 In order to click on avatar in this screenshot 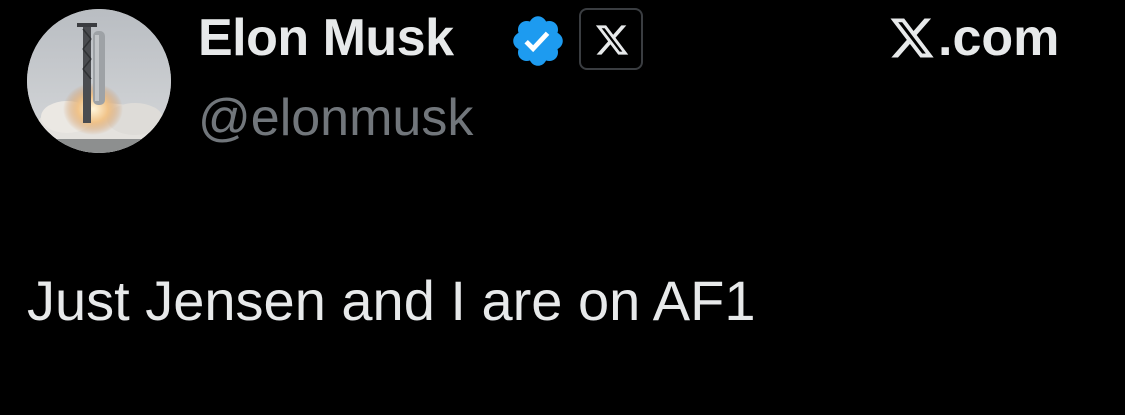, I will do `click(99, 81)`.